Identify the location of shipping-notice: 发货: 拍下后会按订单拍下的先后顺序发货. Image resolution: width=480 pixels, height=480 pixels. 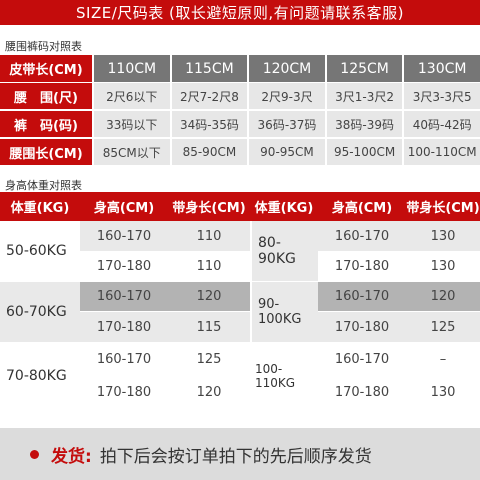
(240, 454).